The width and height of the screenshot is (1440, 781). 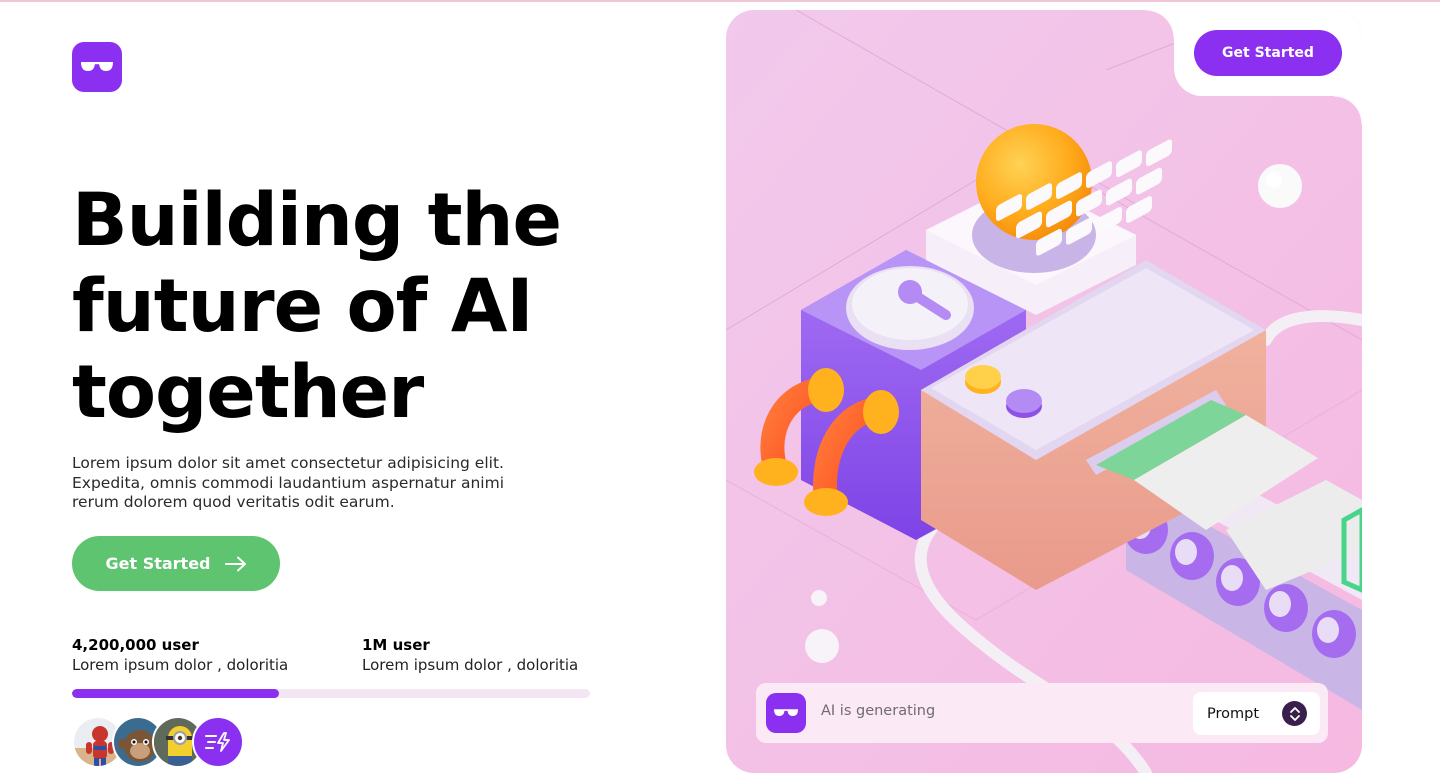 I want to click on lightning-list-icon, so click(x=217, y=742).